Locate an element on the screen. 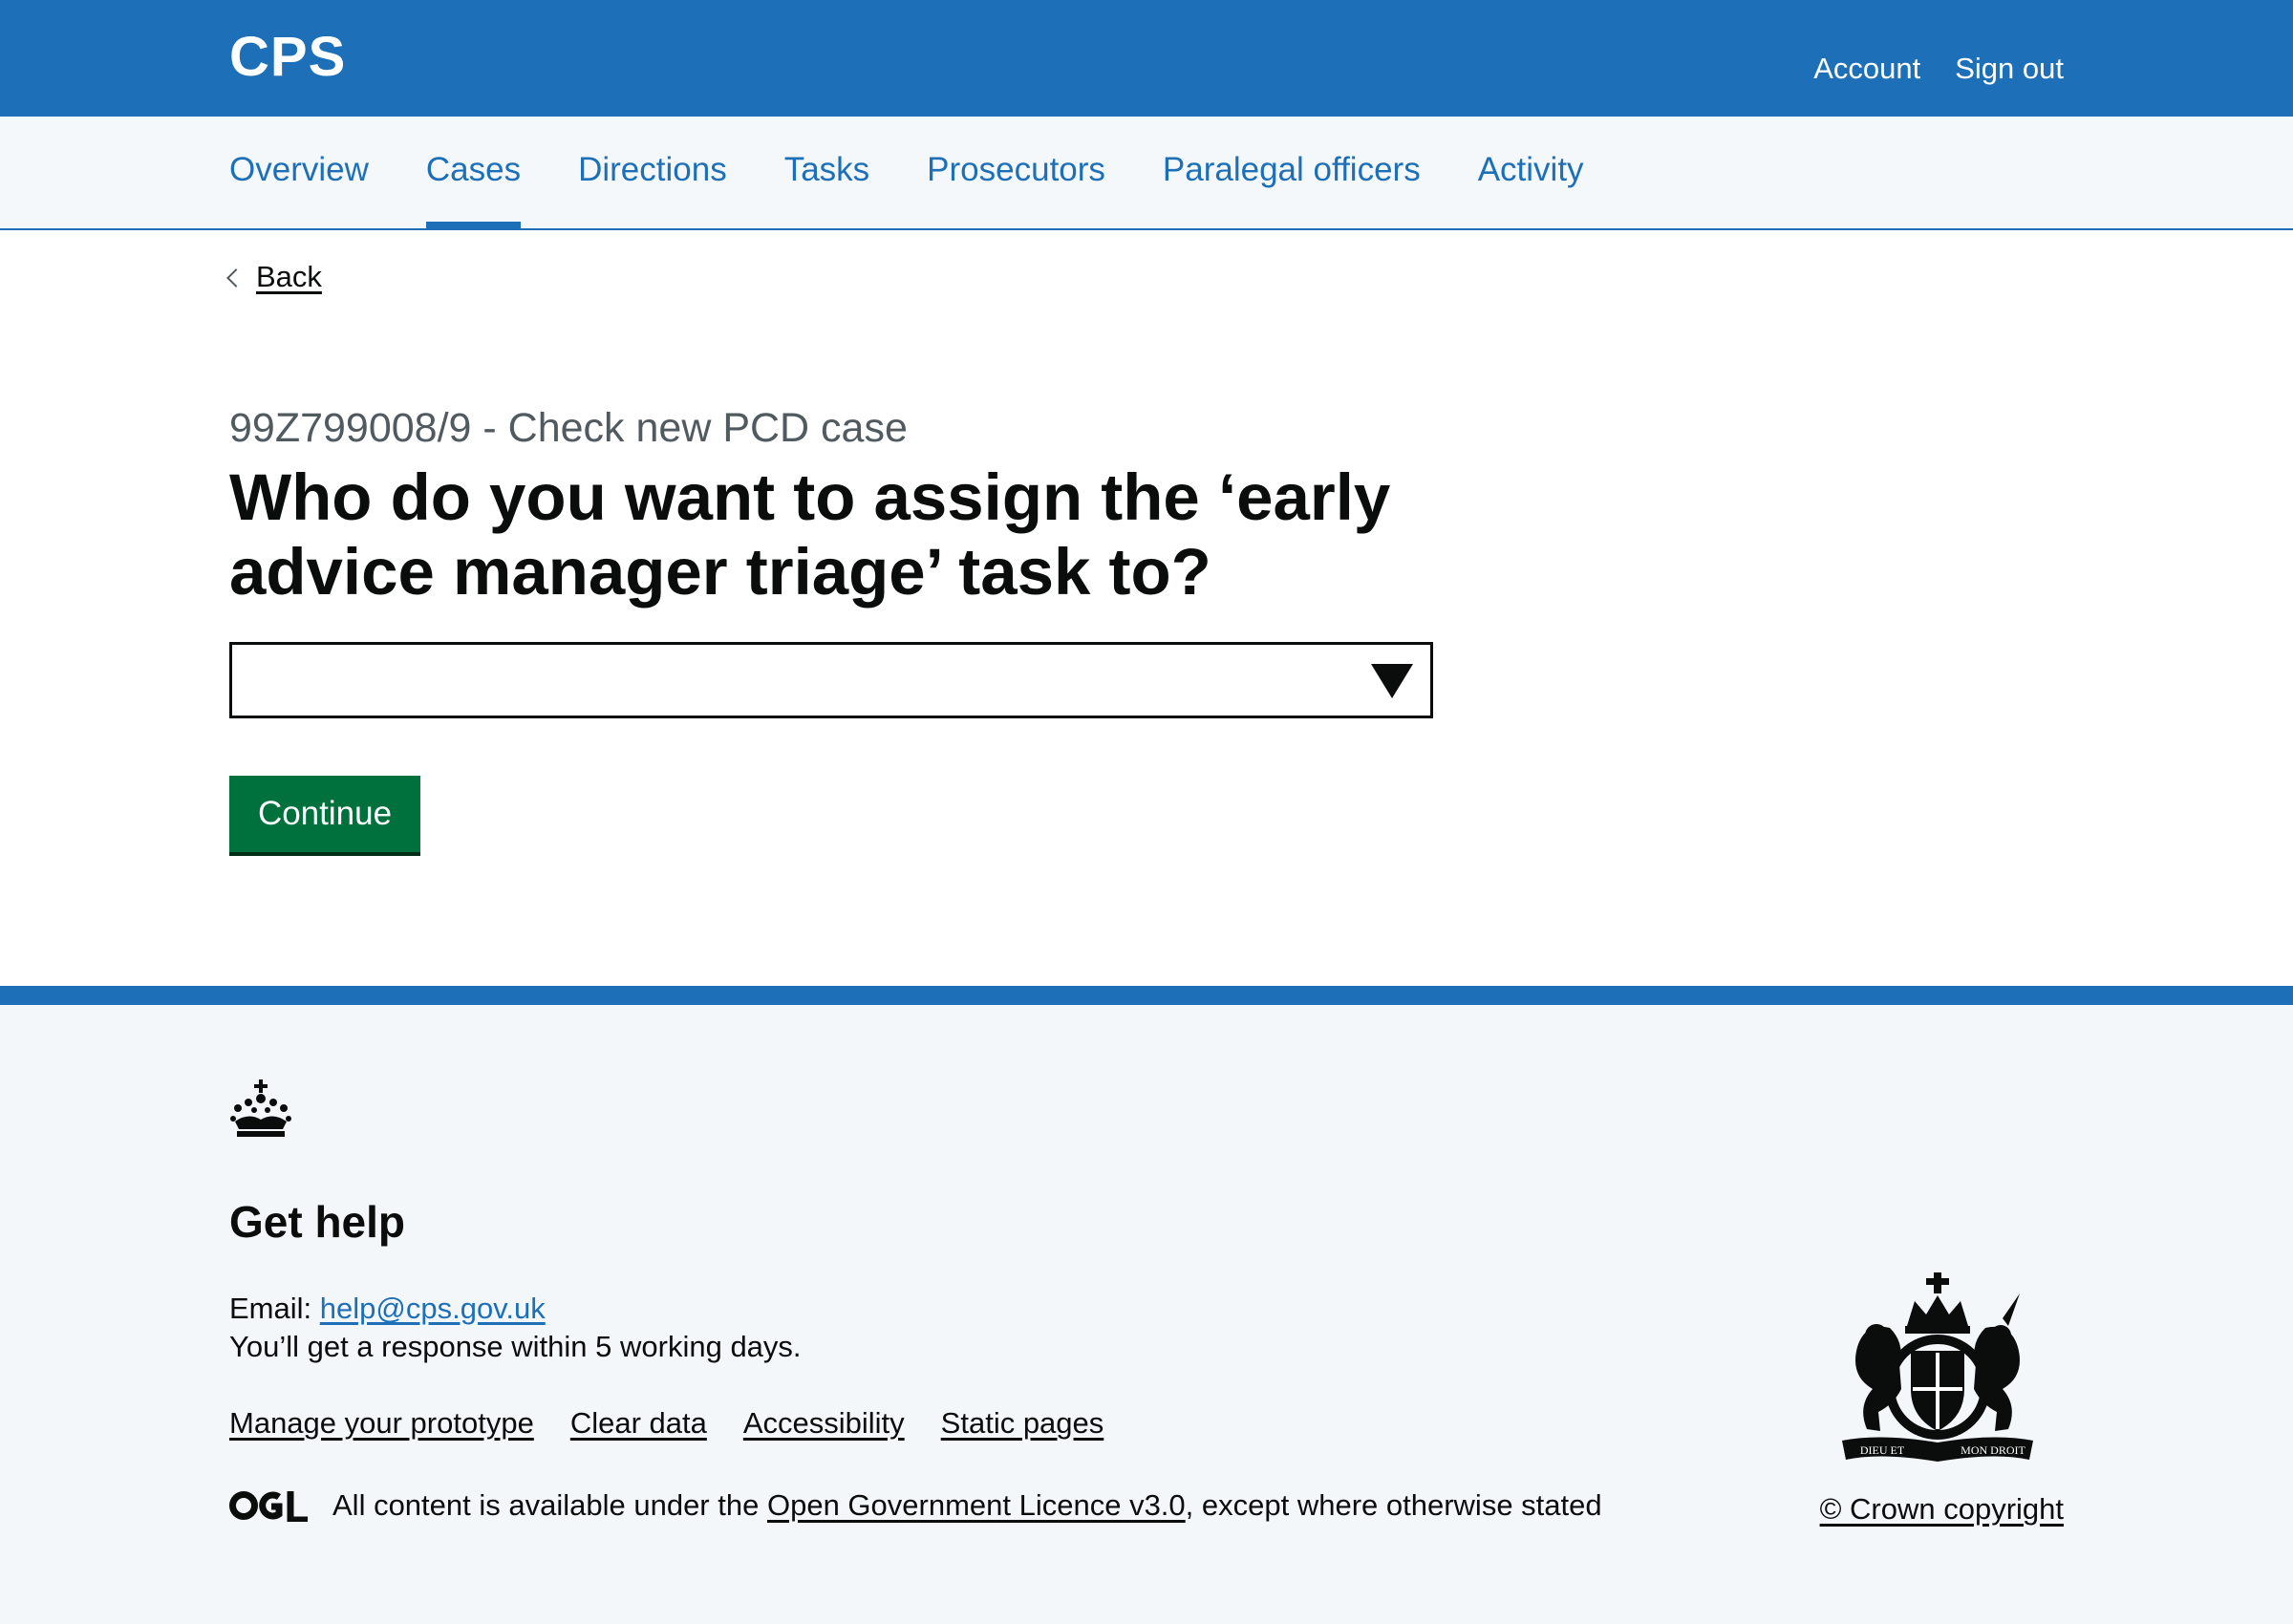  nav-item-tasks: Tasks is located at coordinates (826, 173).